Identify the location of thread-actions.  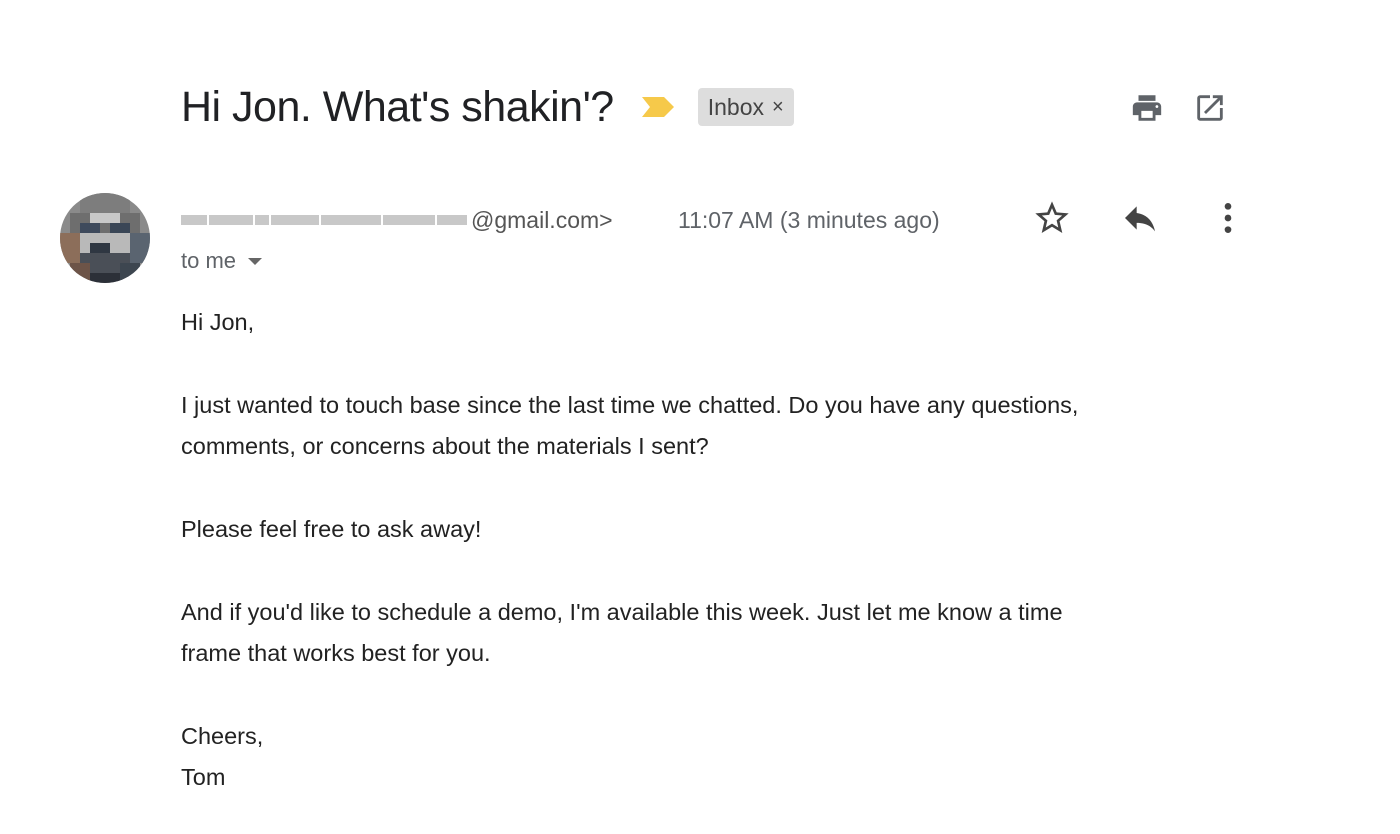
(1178, 108).